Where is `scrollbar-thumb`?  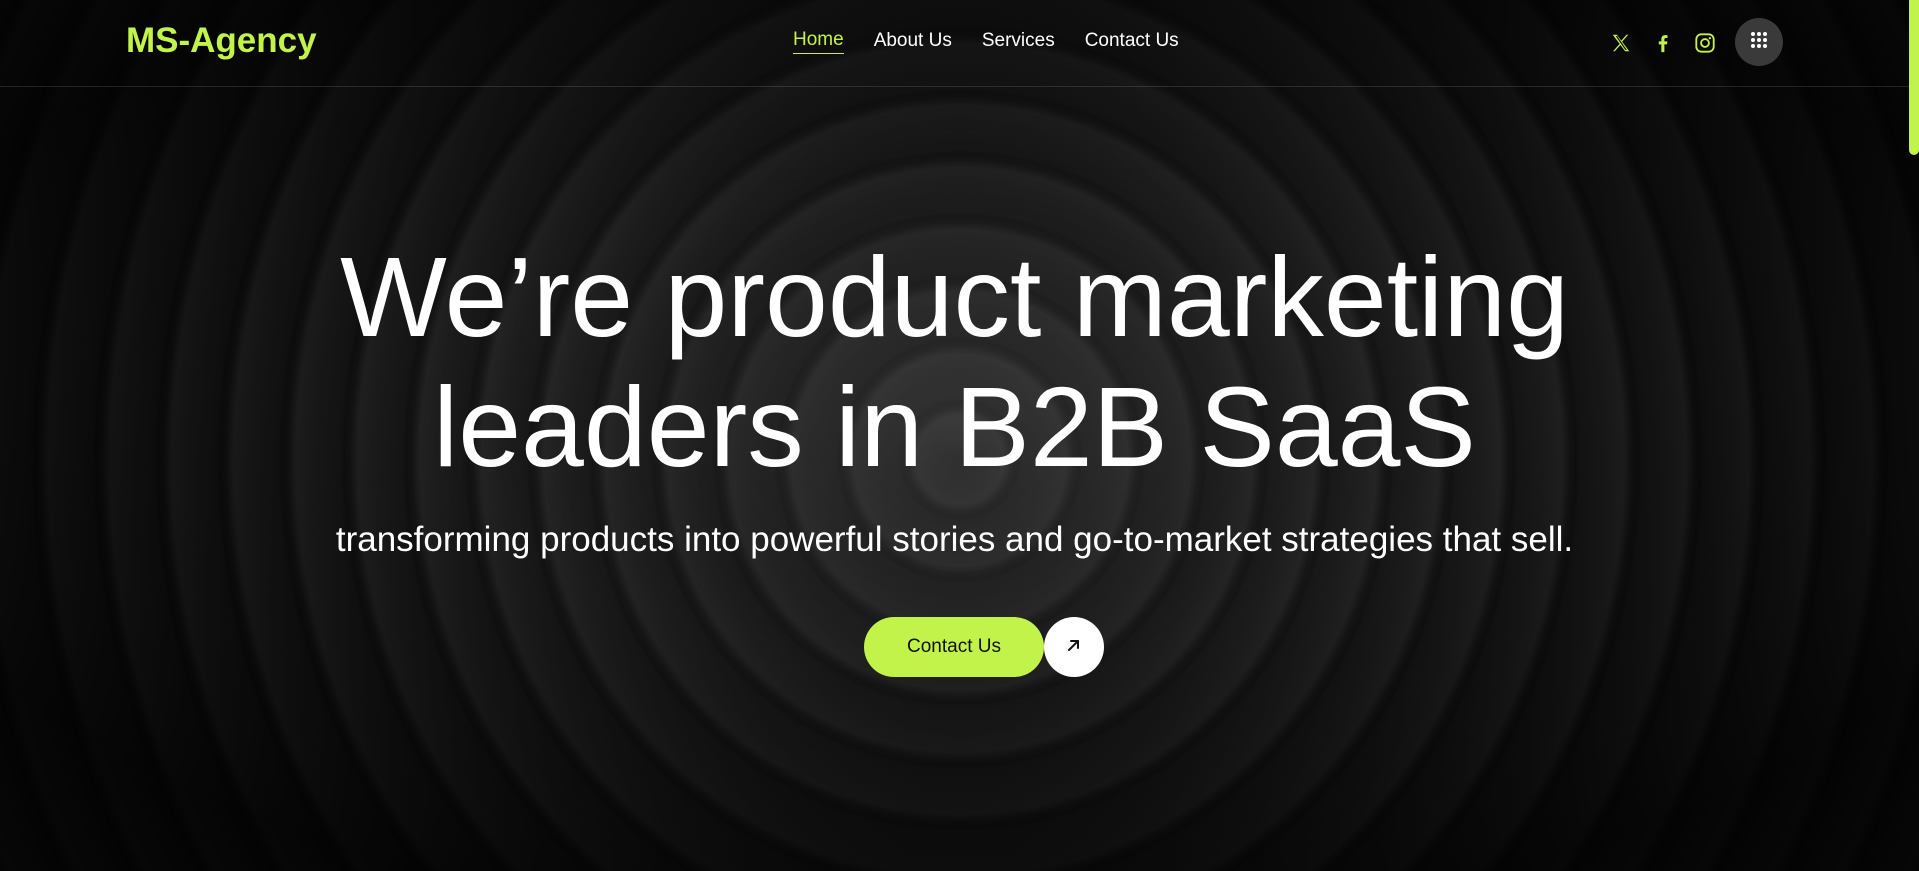
scrollbar-thumb is located at coordinates (1914, 77).